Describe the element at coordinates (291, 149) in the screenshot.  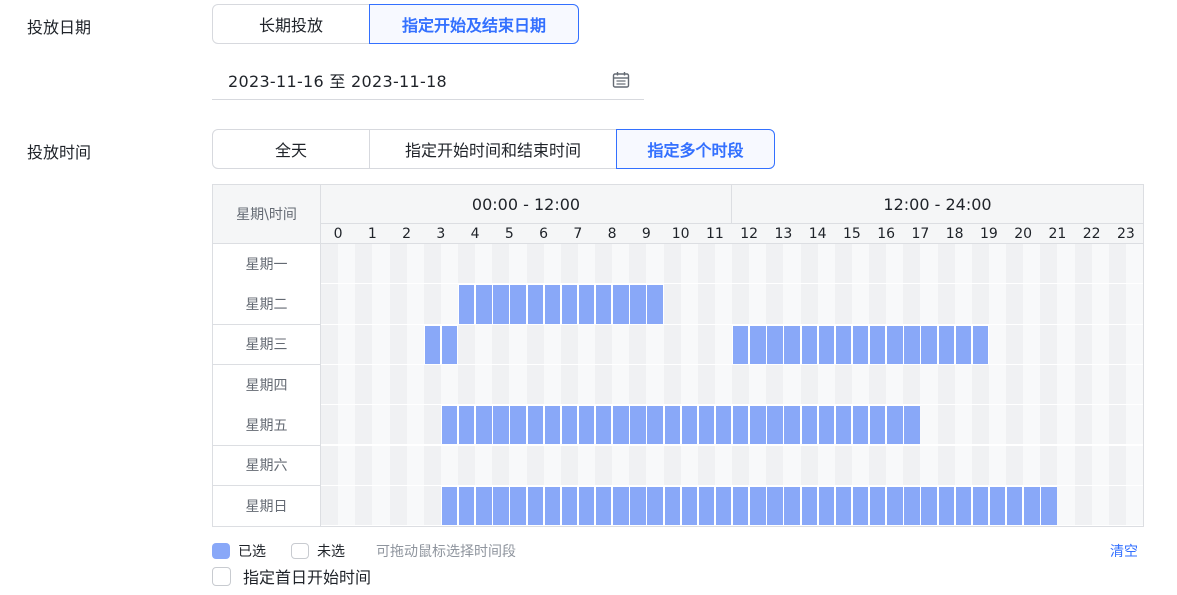
I see `option-all-day: 全天` at that location.